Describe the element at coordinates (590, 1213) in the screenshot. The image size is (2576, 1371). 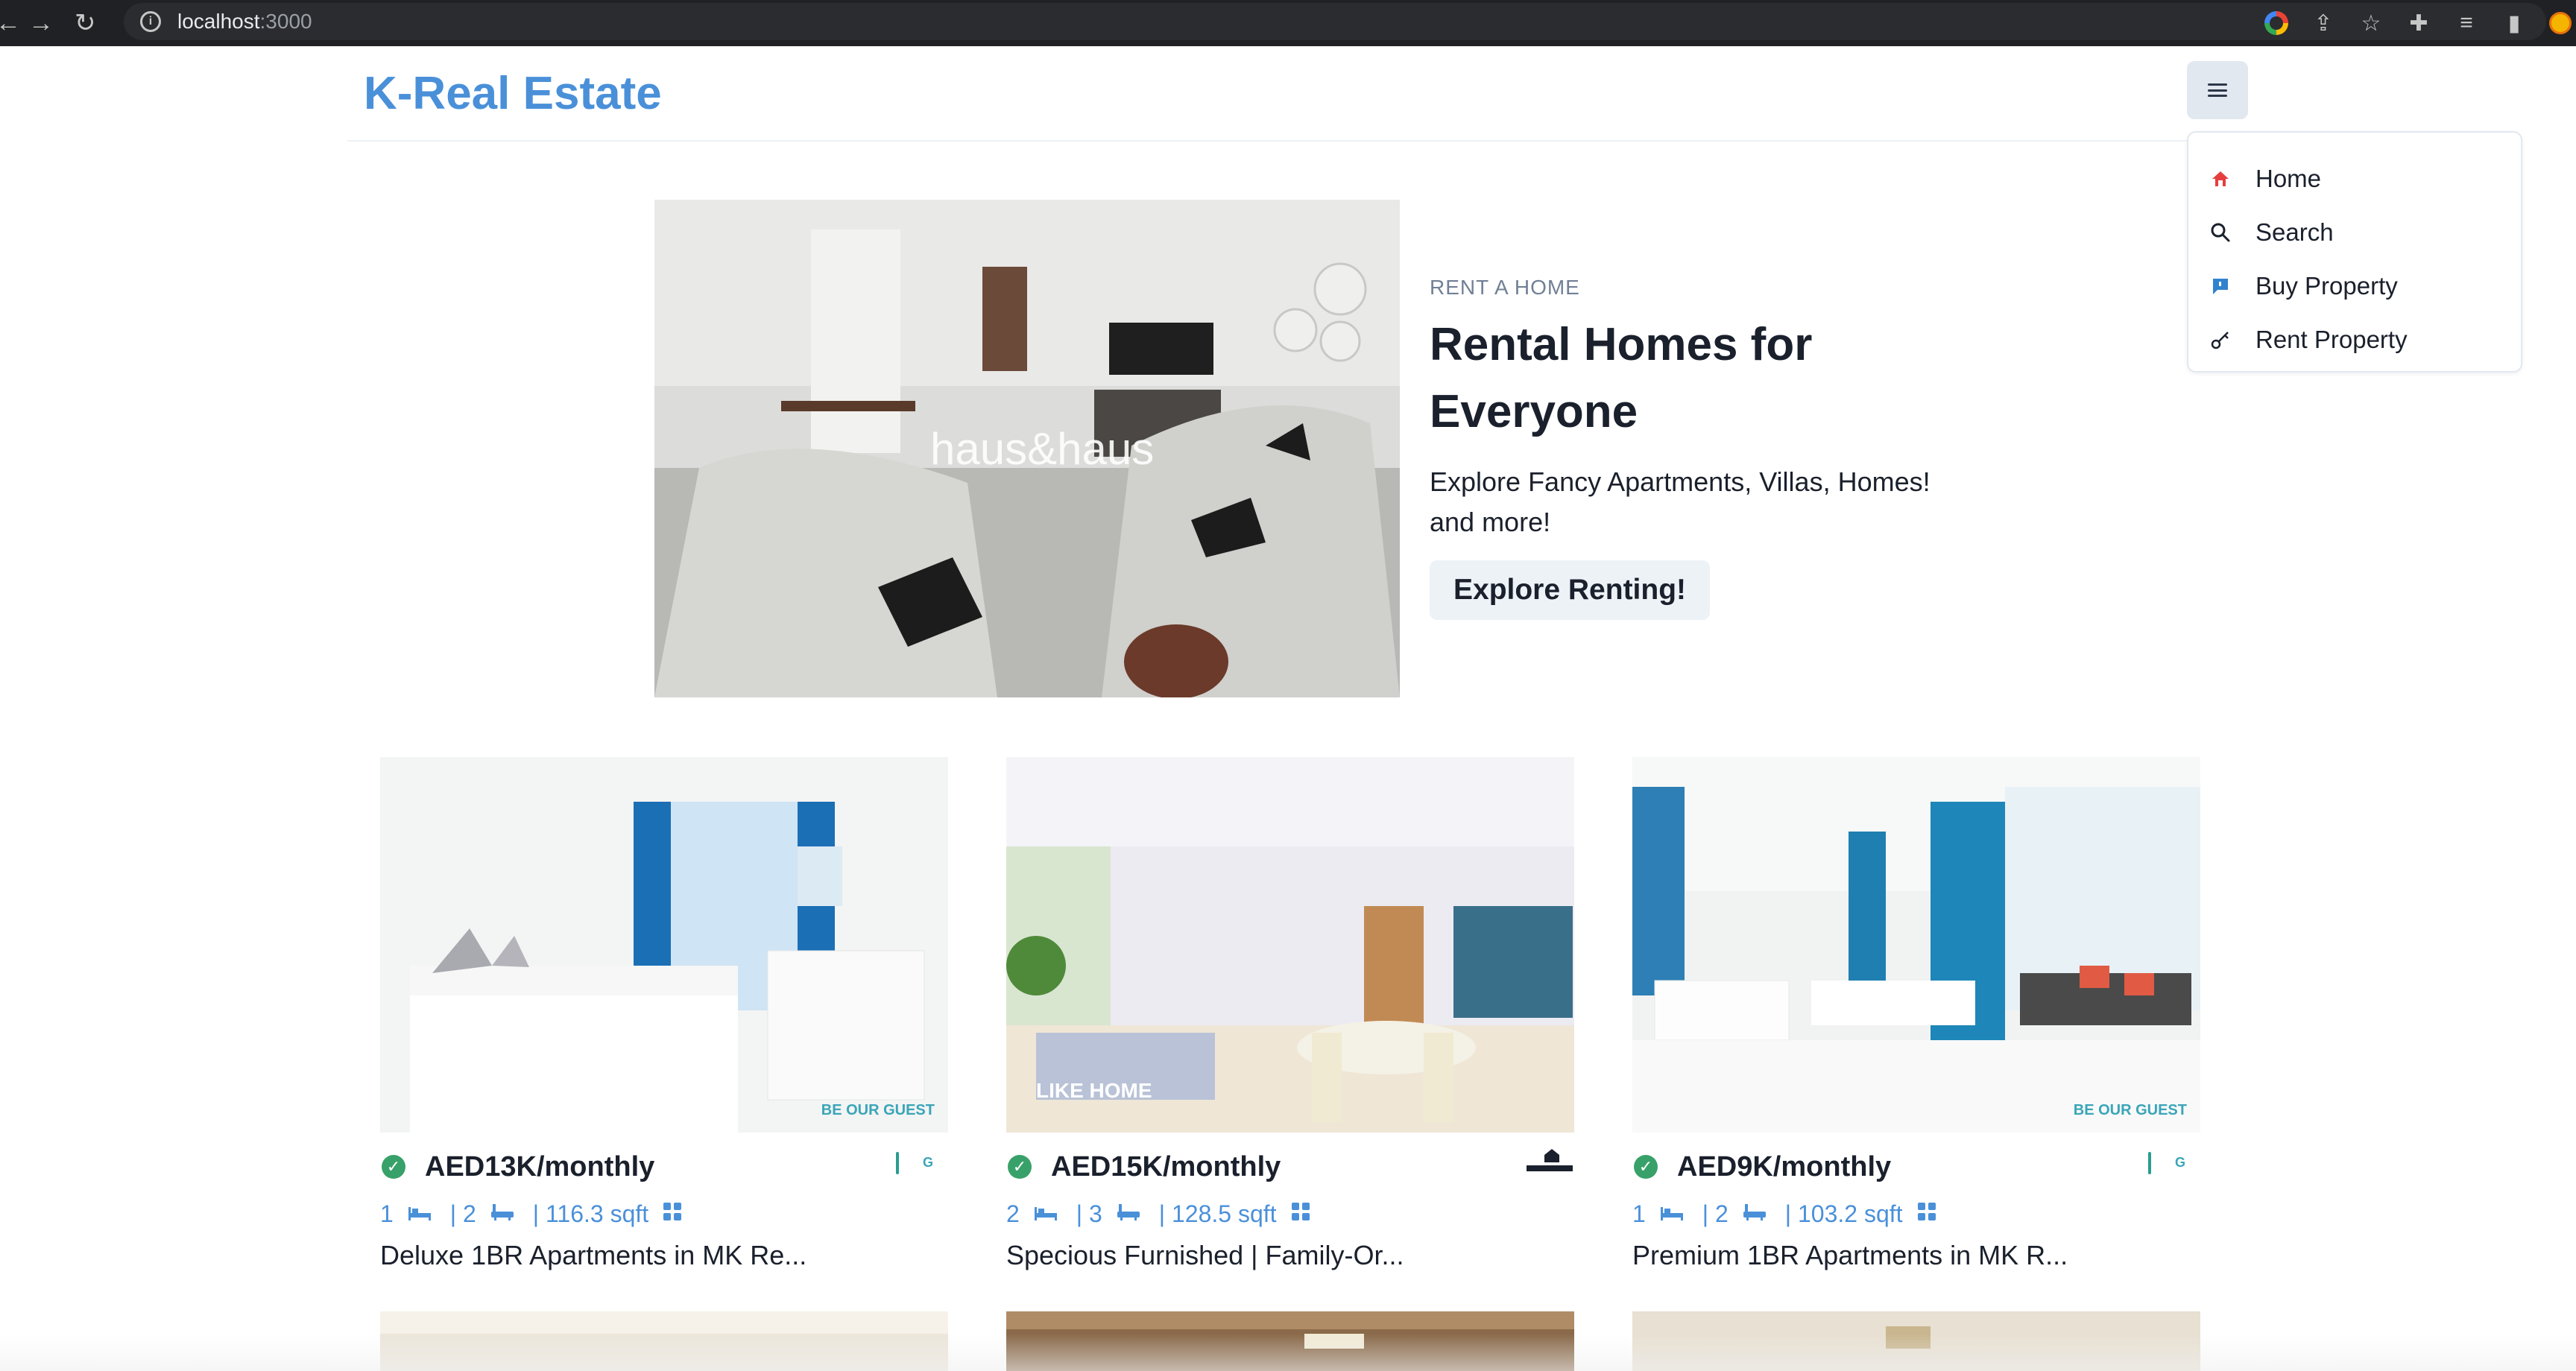
I see `area-size: | 116.3 sqft` at that location.